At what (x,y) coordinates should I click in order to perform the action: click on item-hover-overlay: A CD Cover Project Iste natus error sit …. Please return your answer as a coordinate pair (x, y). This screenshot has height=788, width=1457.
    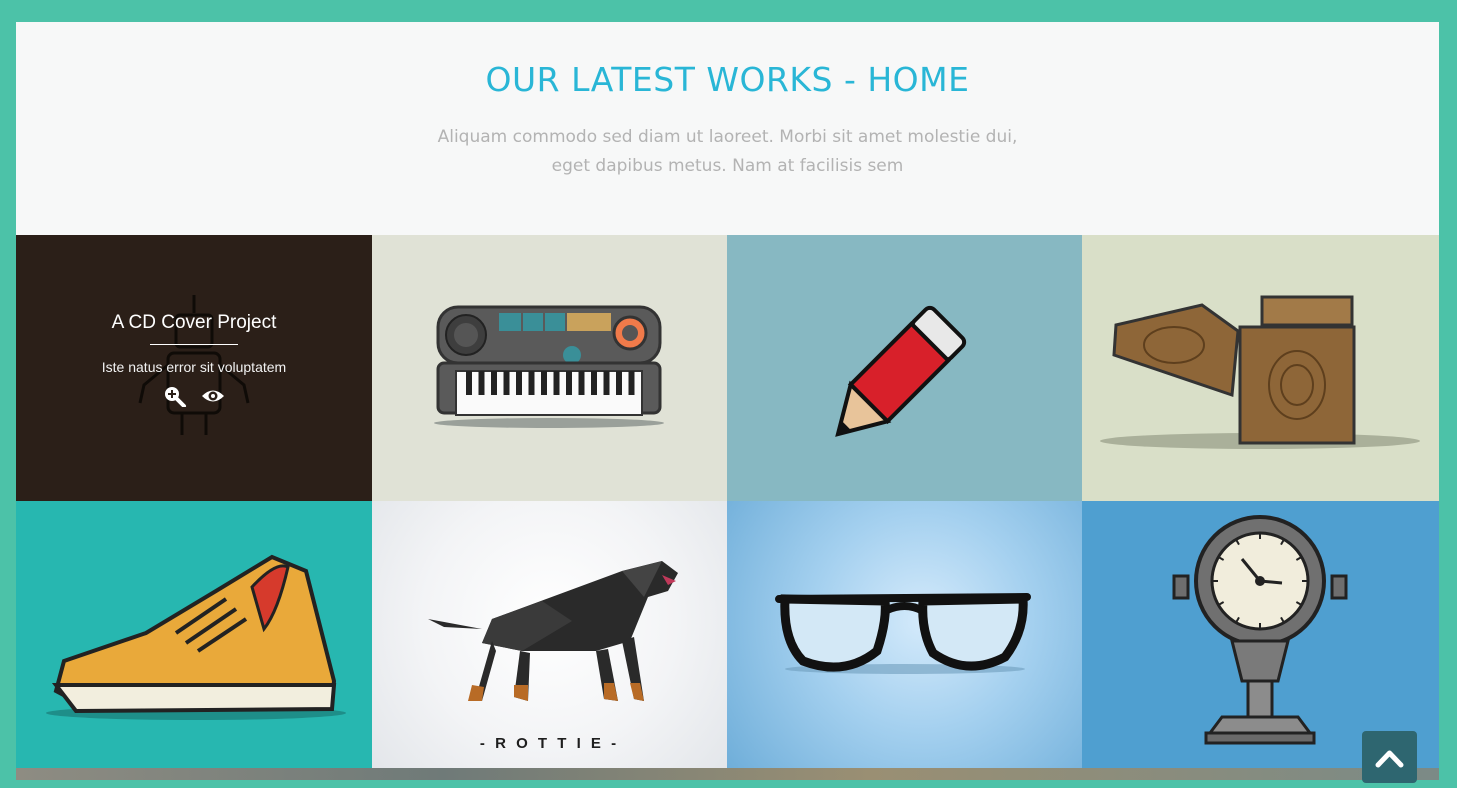
    Looking at the image, I should click on (194, 368).